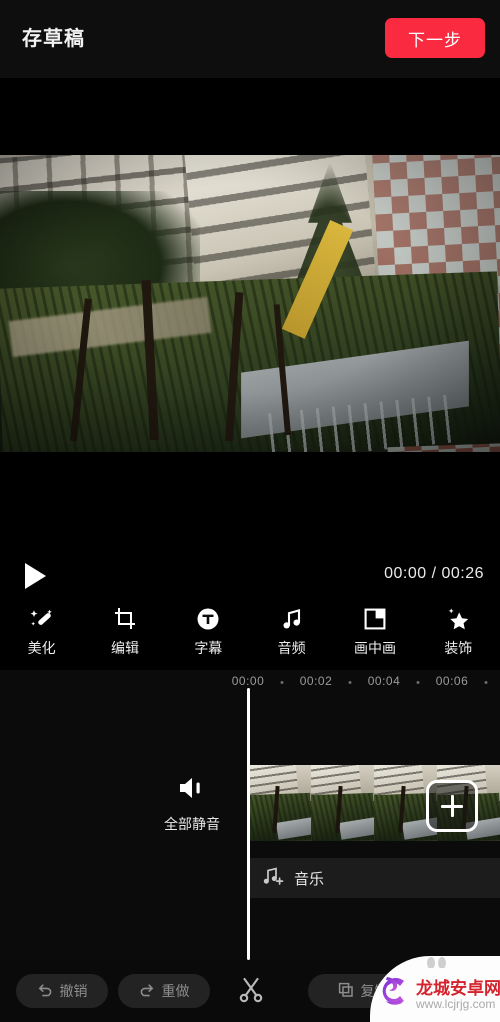  Describe the element at coordinates (374, 648) in the screenshot. I see `tool-label: 画中画` at that location.